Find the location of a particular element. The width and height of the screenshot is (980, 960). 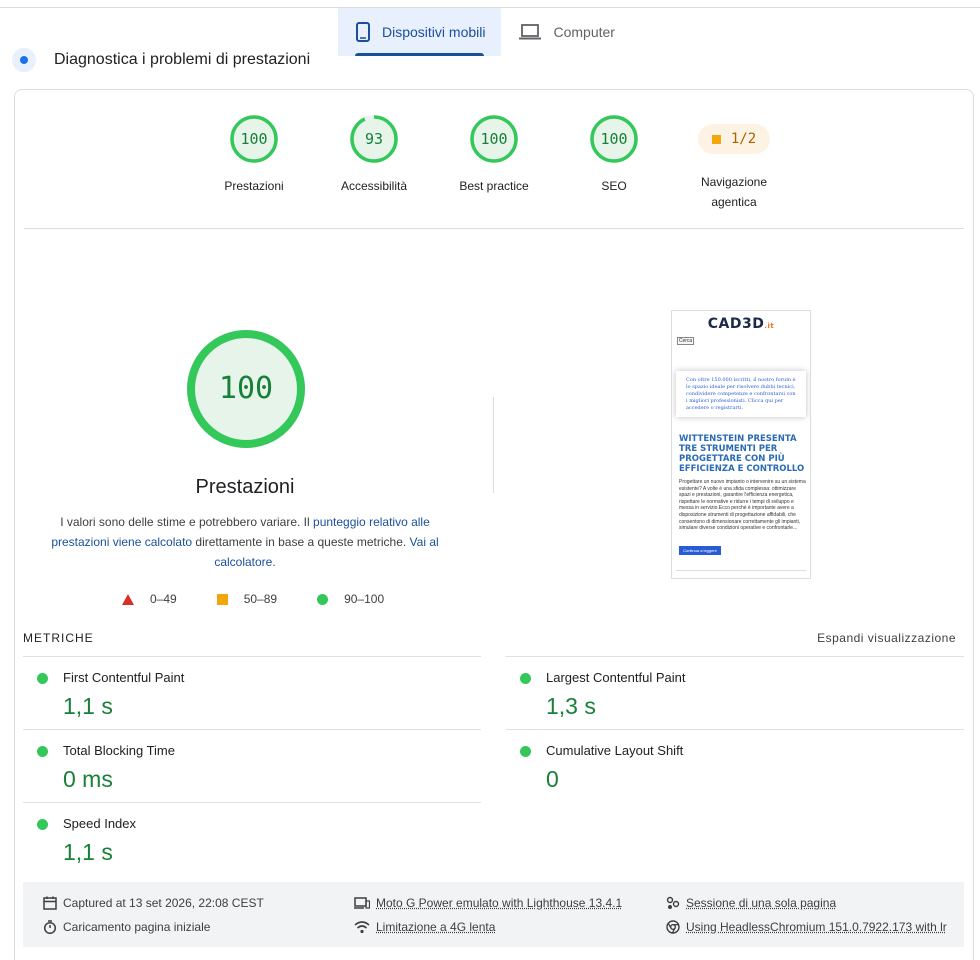

diagnostics-header: Diagnostica i problemi di prestazioni is located at coordinates (161, 60).